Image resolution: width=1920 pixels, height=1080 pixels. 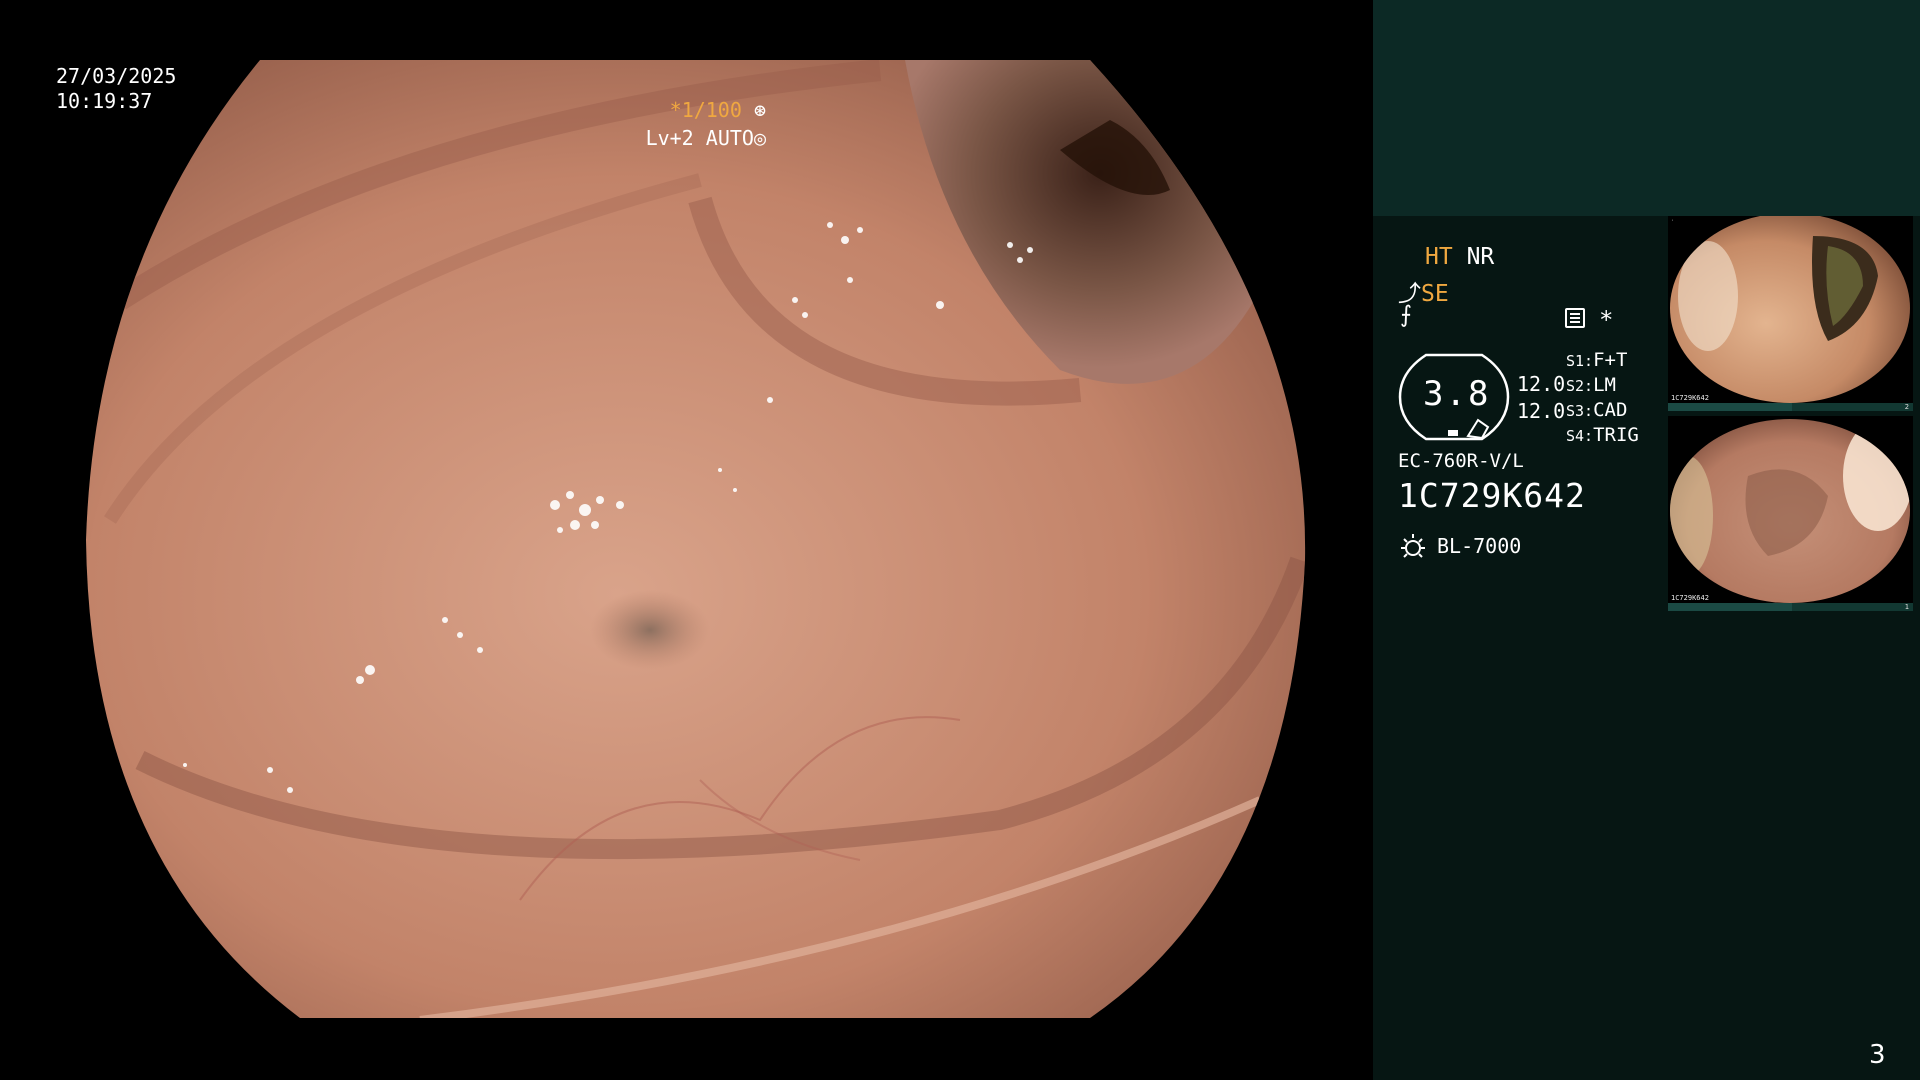 What do you see at coordinates (1575, 318) in the screenshot?
I see `menu-icon` at bounding box center [1575, 318].